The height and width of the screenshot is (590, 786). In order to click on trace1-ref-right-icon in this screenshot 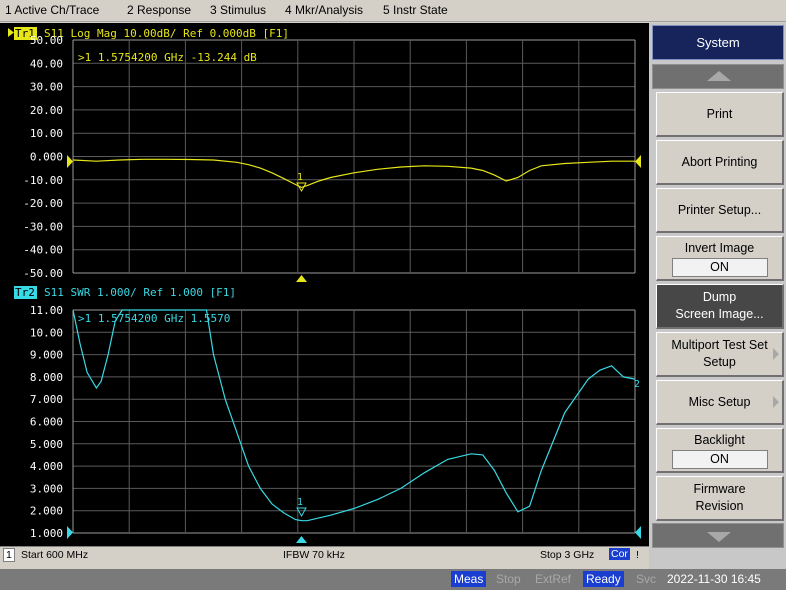, I will do `click(638, 161)`.